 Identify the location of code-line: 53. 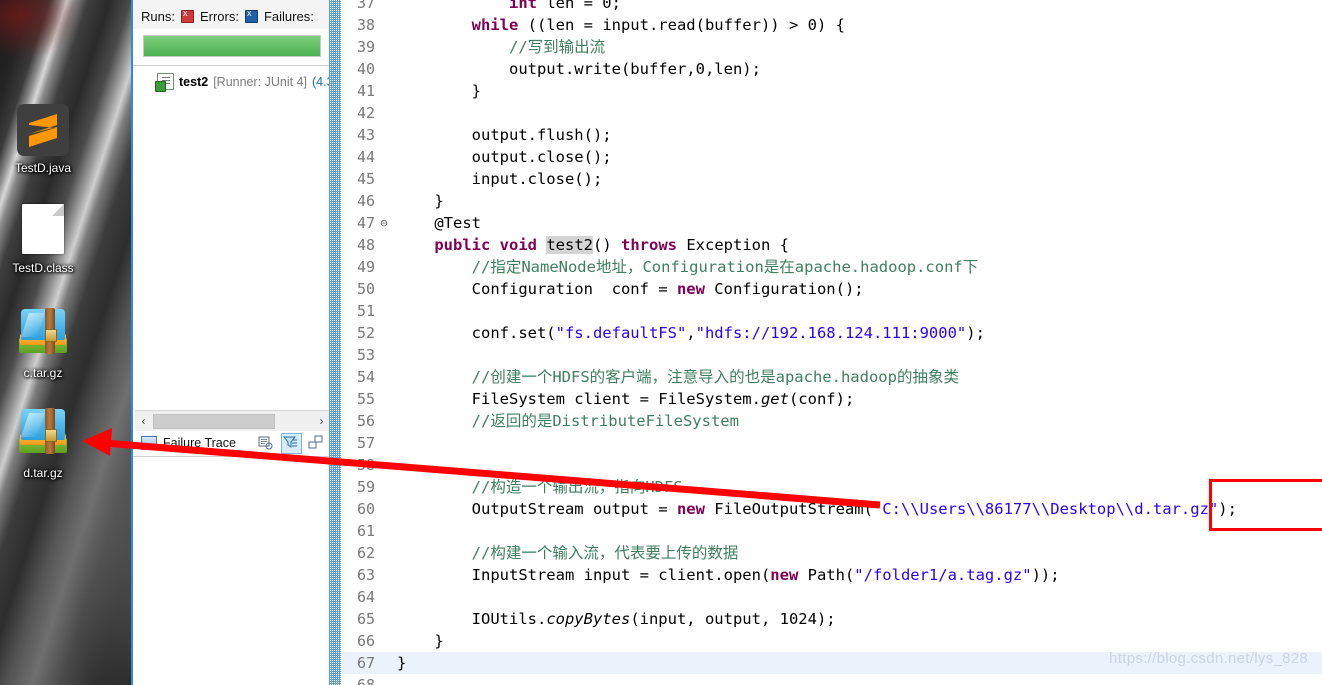
(831, 355).